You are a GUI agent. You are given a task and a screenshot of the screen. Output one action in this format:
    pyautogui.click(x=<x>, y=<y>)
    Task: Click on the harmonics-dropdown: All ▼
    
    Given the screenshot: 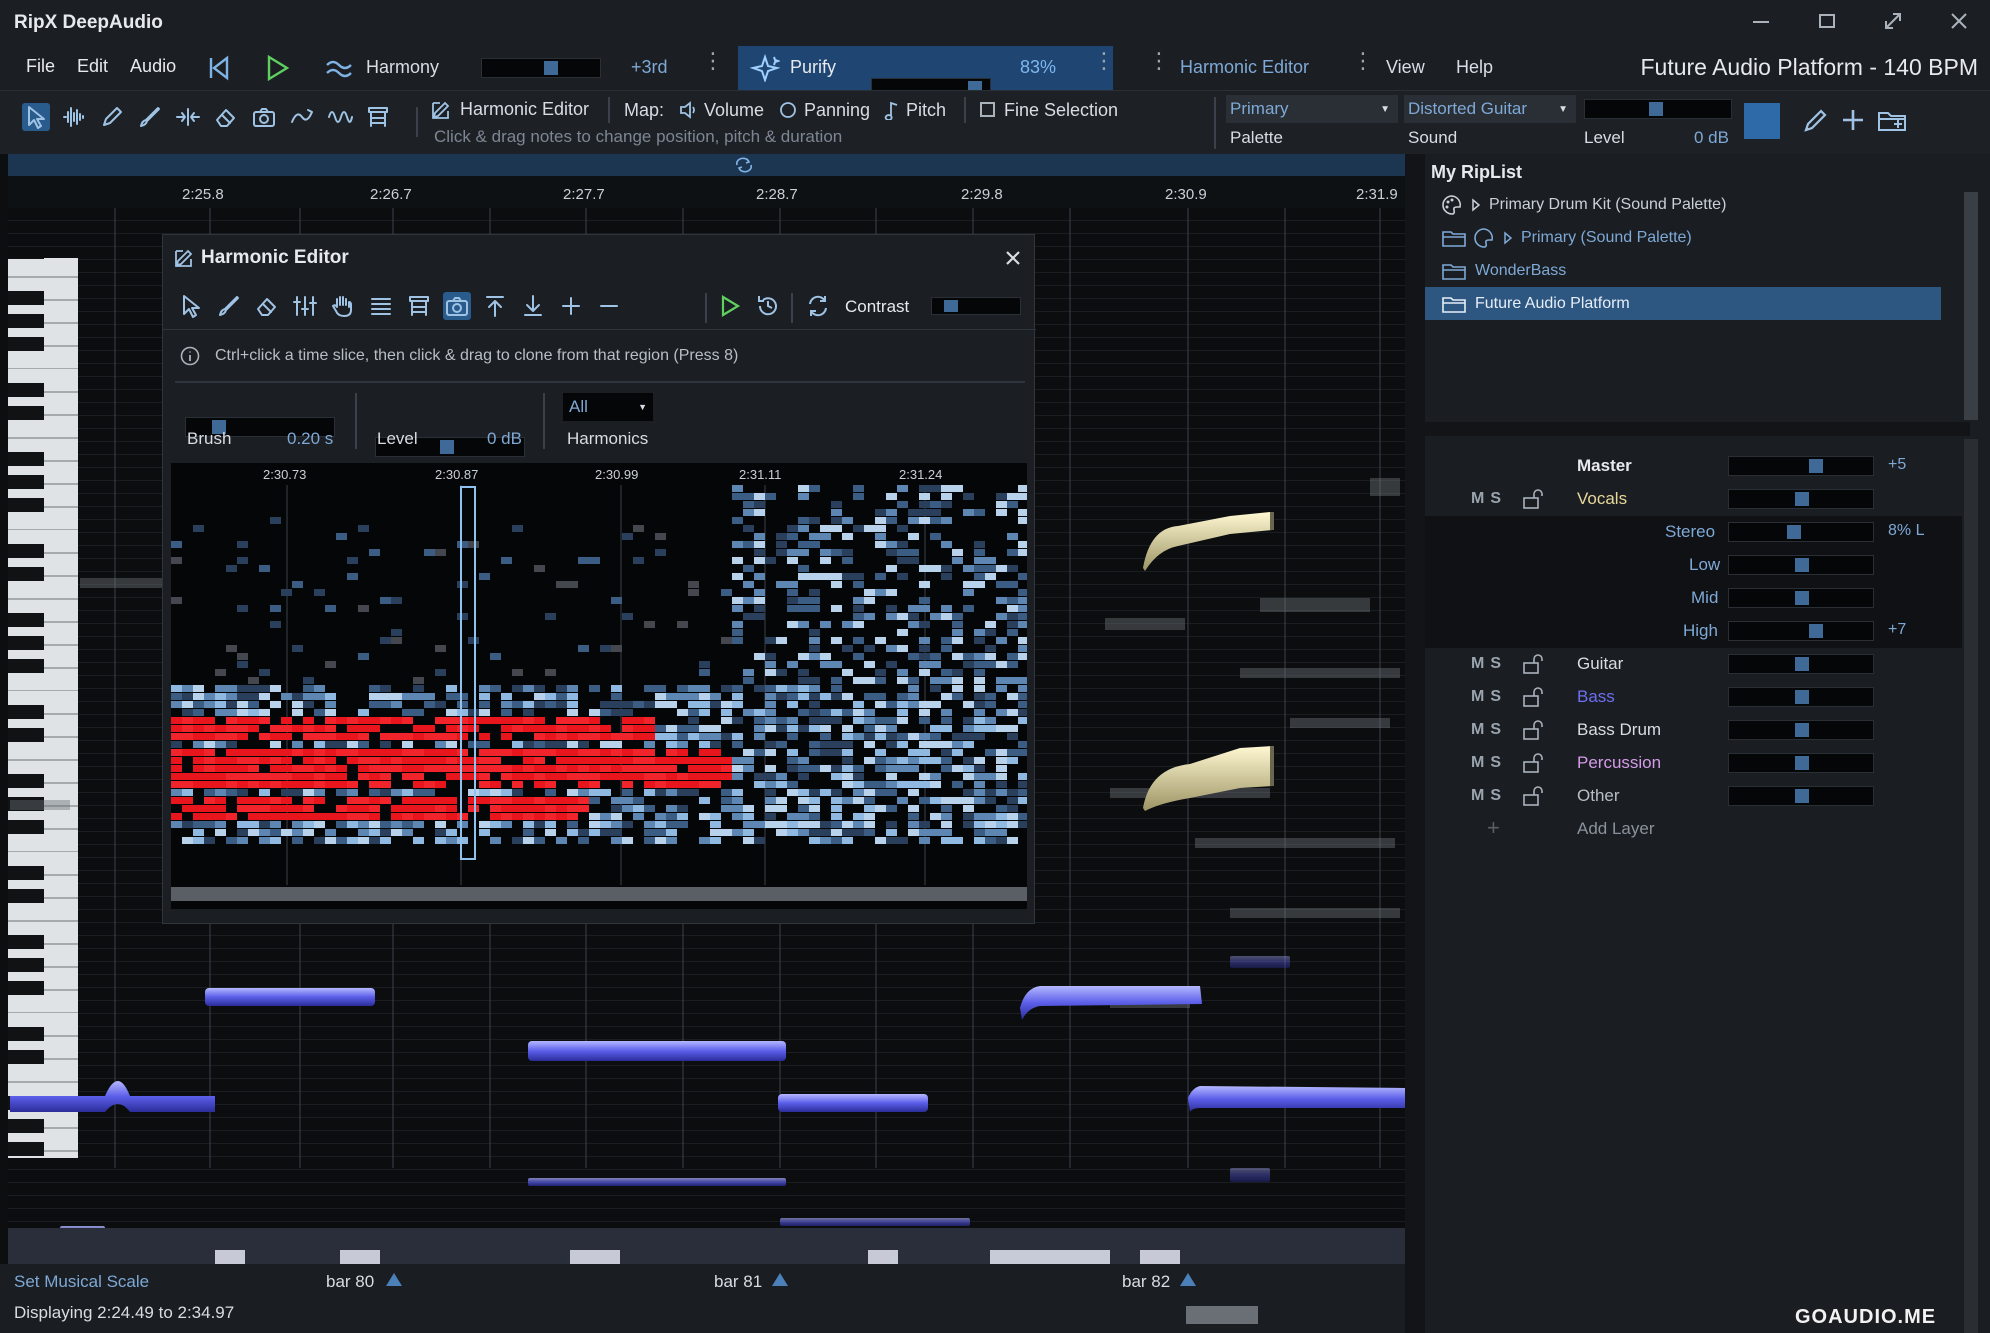 What is the action you would take?
    pyautogui.click(x=608, y=407)
    